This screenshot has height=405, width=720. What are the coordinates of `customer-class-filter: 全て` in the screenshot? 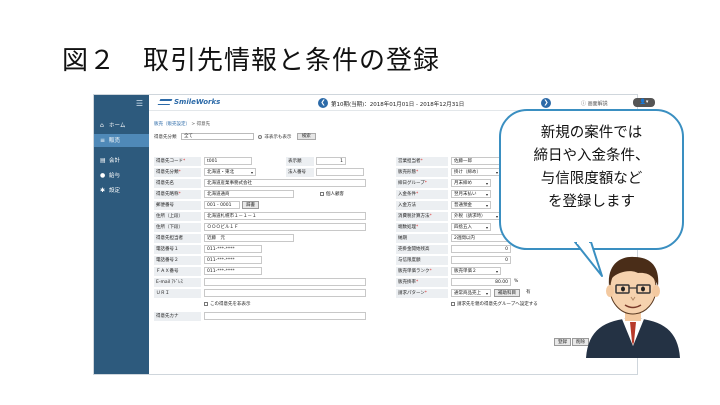 It's located at (217, 136).